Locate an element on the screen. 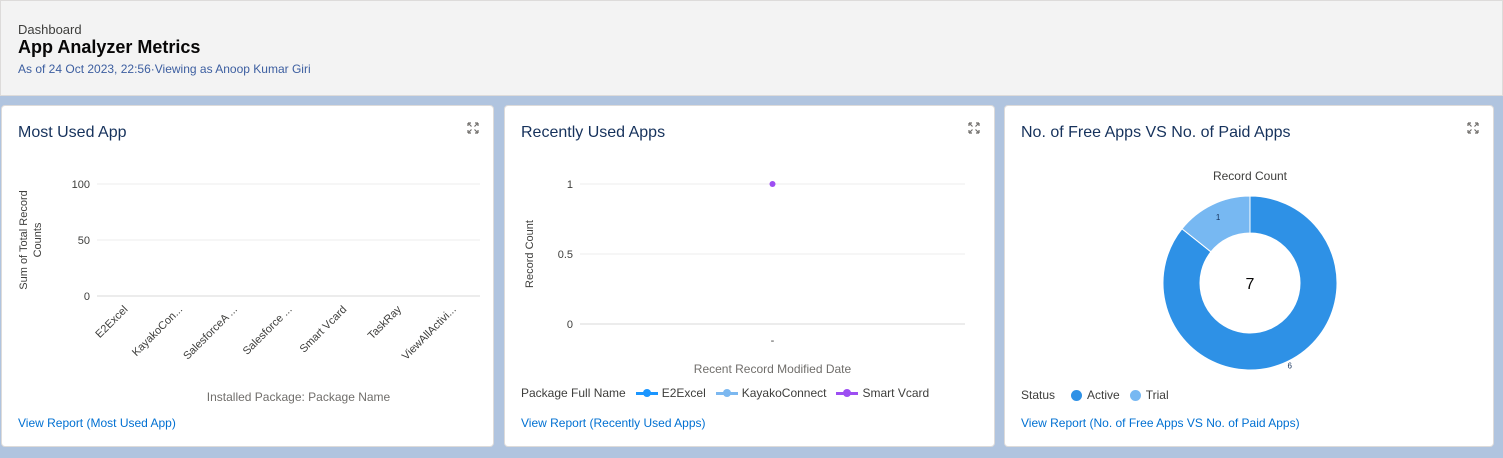 Image resolution: width=1503 pixels, height=458 pixels. legend-title: Status is located at coordinates (1038, 395).